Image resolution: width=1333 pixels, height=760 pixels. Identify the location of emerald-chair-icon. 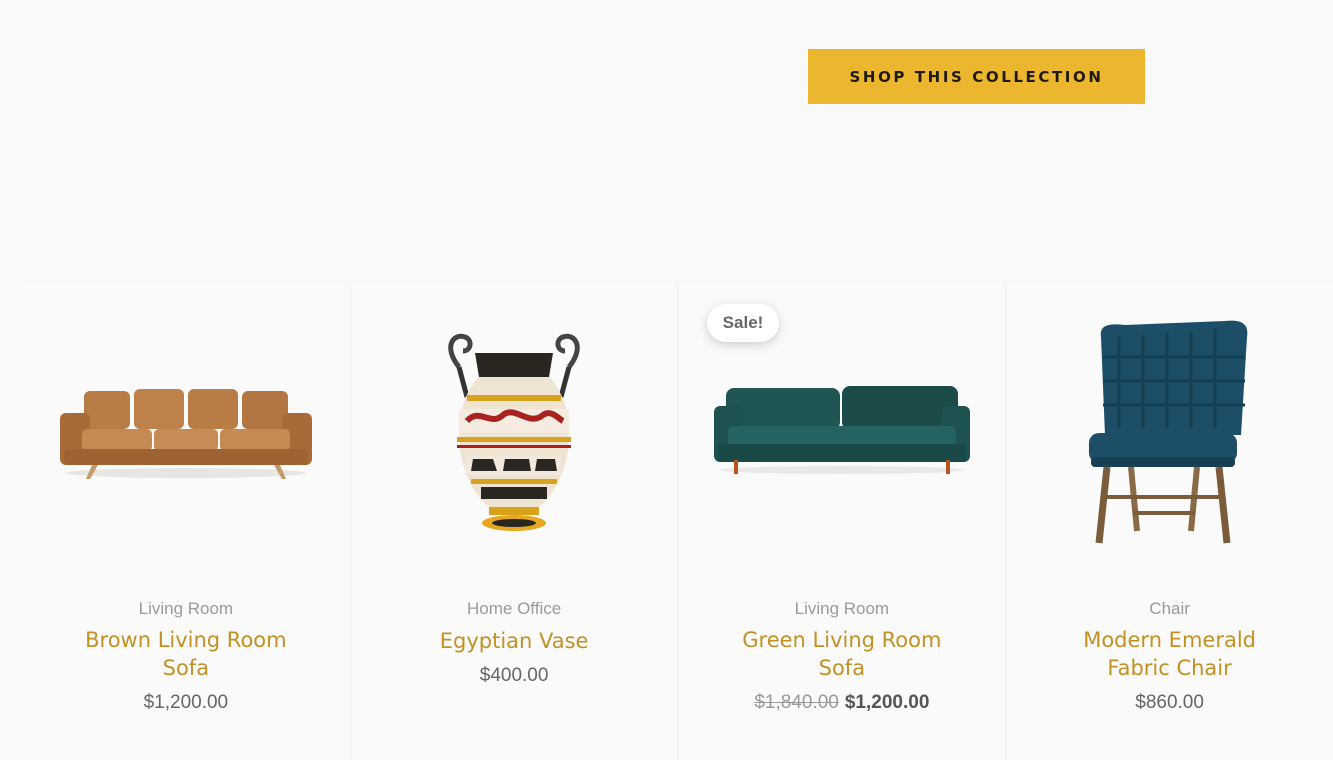
(1167, 432).